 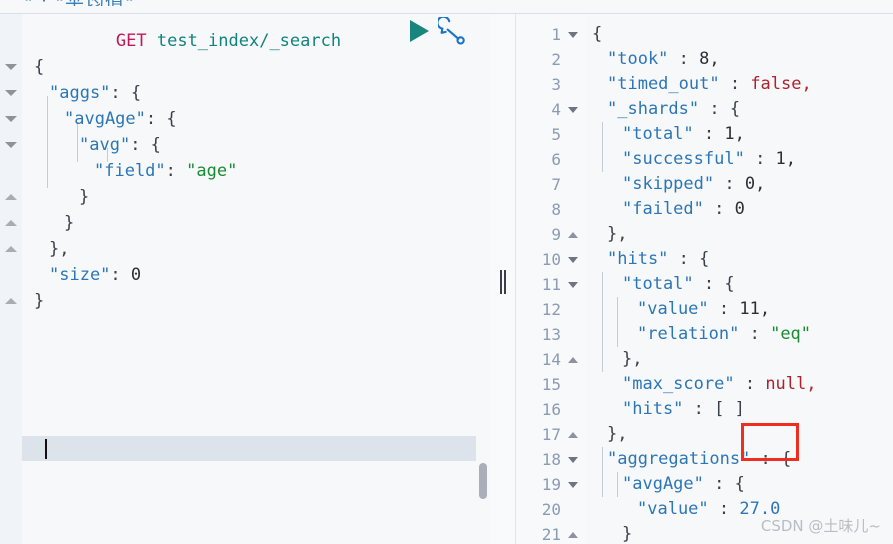 I want to click on response-token-key: "avgAge", so click(x=663, y=484).